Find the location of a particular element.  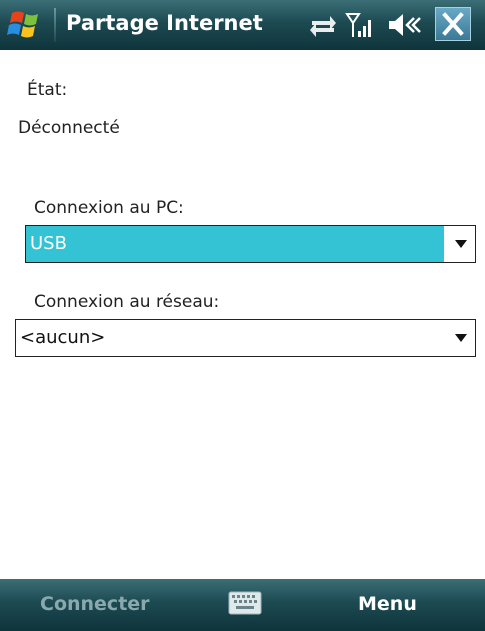

network-connection-selected: <aucun> is located at coordinates (63, 337).